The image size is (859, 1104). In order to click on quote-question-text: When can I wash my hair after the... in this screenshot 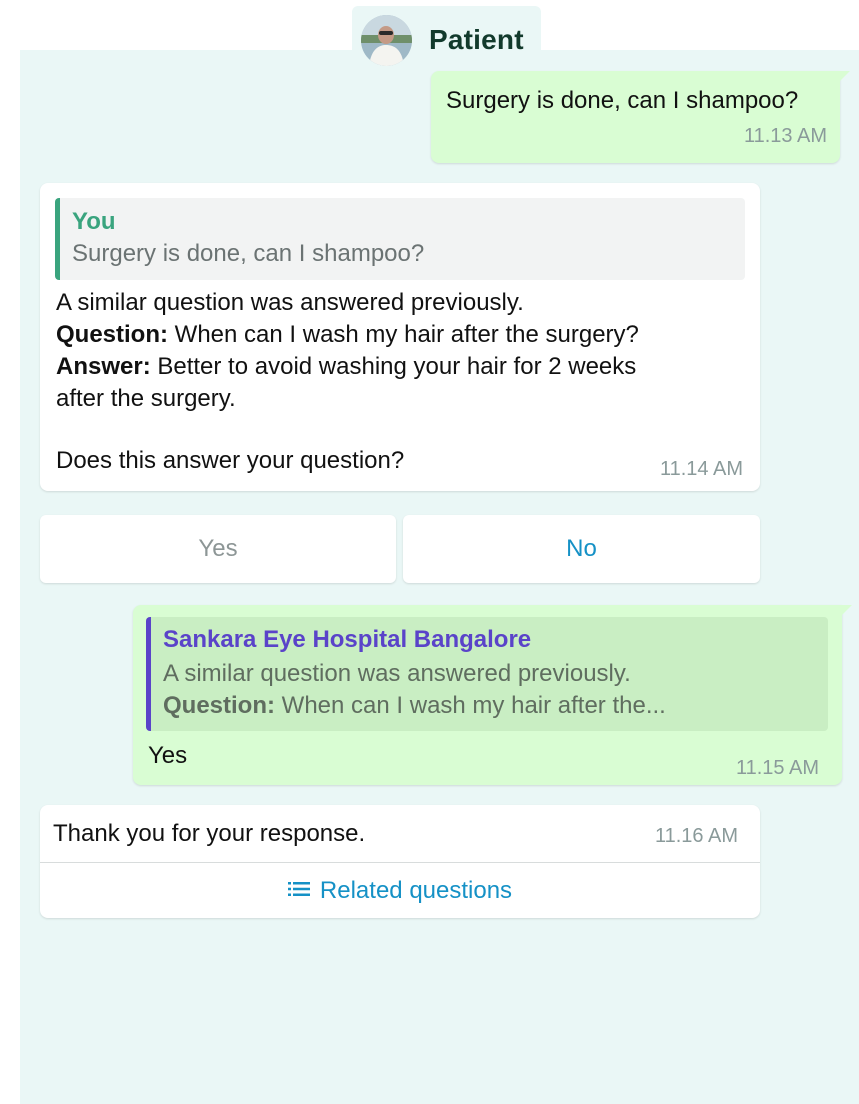, I will do `click(473, 705)`.